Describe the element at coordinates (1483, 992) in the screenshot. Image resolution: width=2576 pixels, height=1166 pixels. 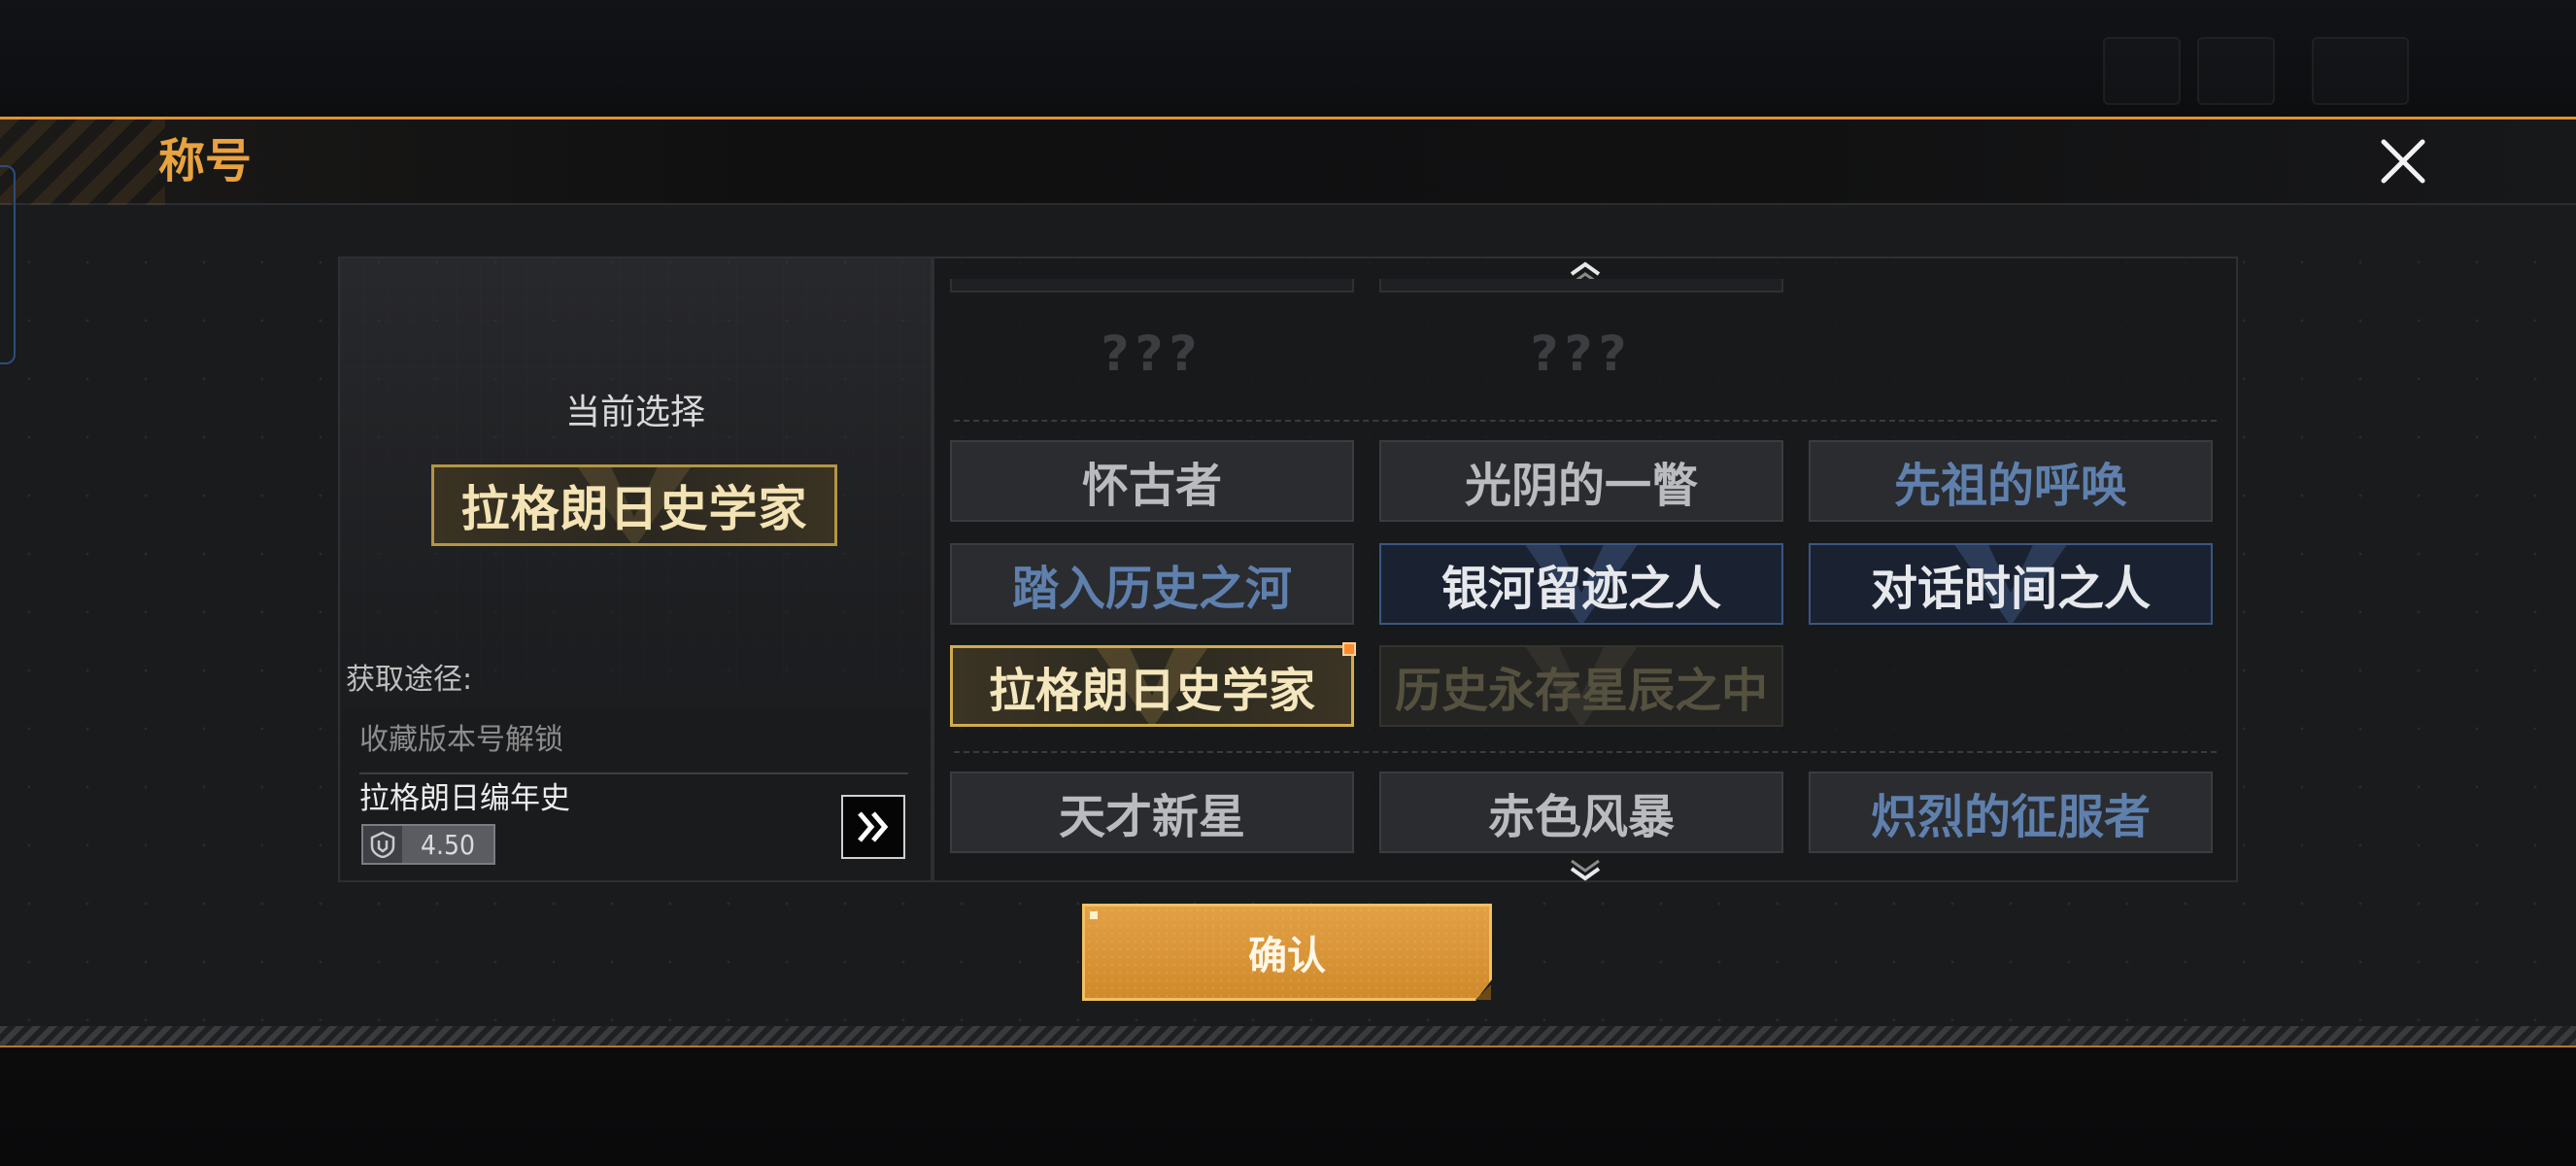
I see `button-corner-edge` at that location.